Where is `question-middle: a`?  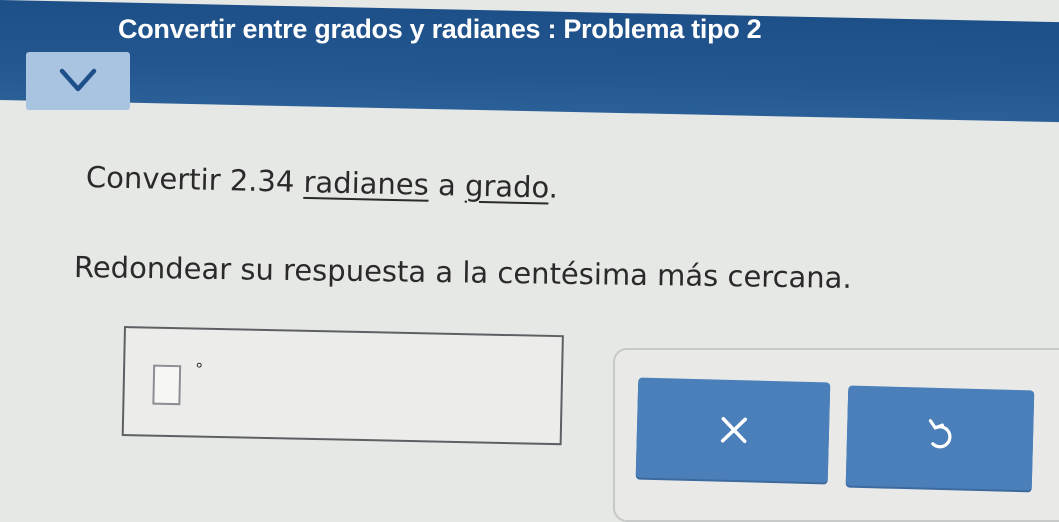 question-middle: a is located at coordinates (447, 185).